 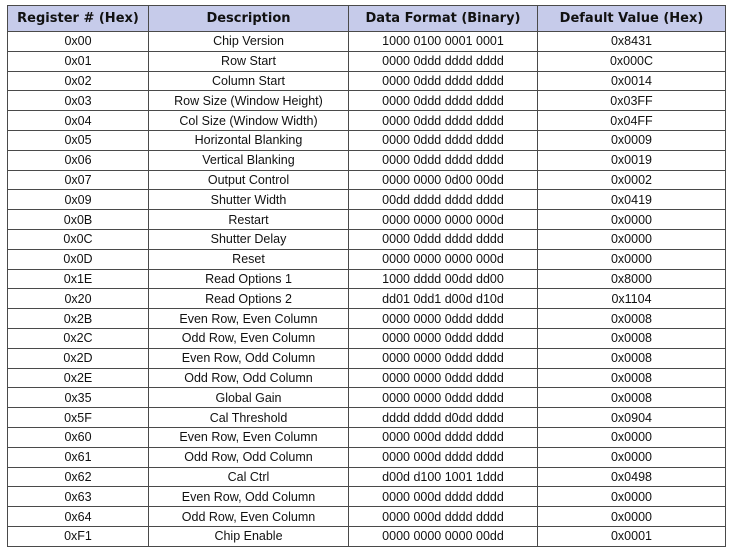 What do you see at coordinates (631, 180) in the screenshot?
I see `default-value-cell: 0x0002` at bounding box center [631, 180].